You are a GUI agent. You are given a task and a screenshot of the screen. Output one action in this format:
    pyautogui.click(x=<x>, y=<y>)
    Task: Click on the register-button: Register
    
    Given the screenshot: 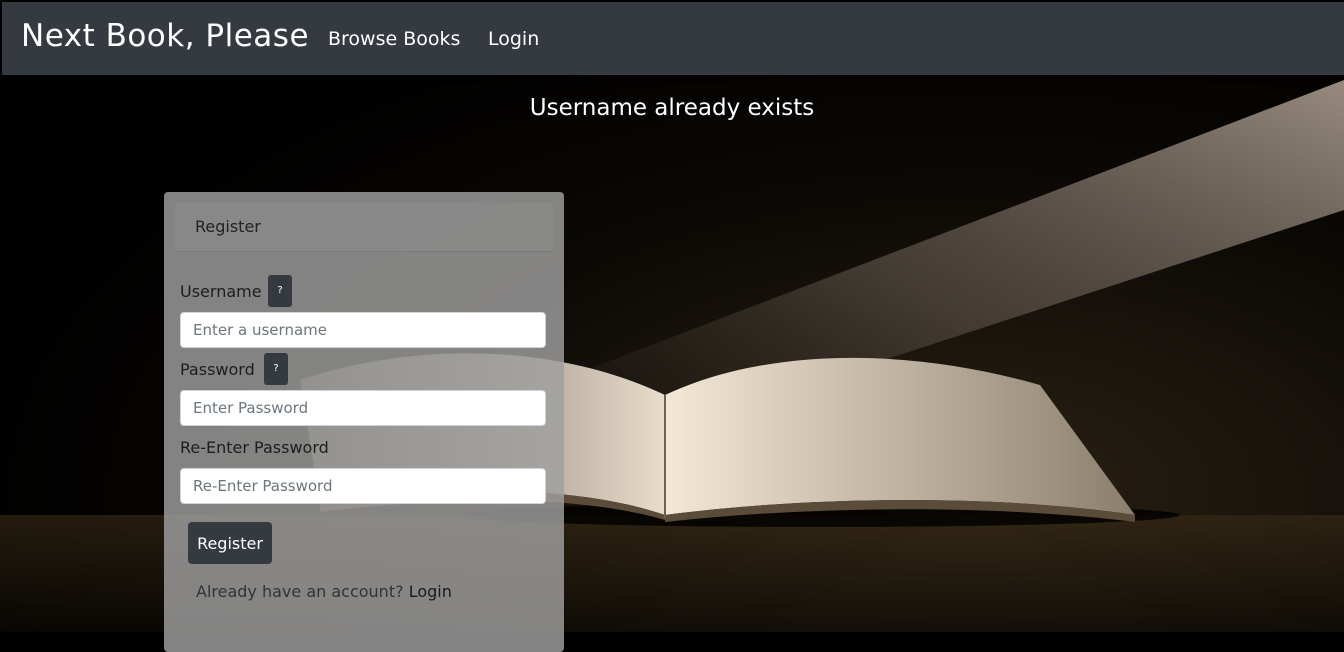 What is the action you would take?
    pyautogui.click(x=230, y=543)
    